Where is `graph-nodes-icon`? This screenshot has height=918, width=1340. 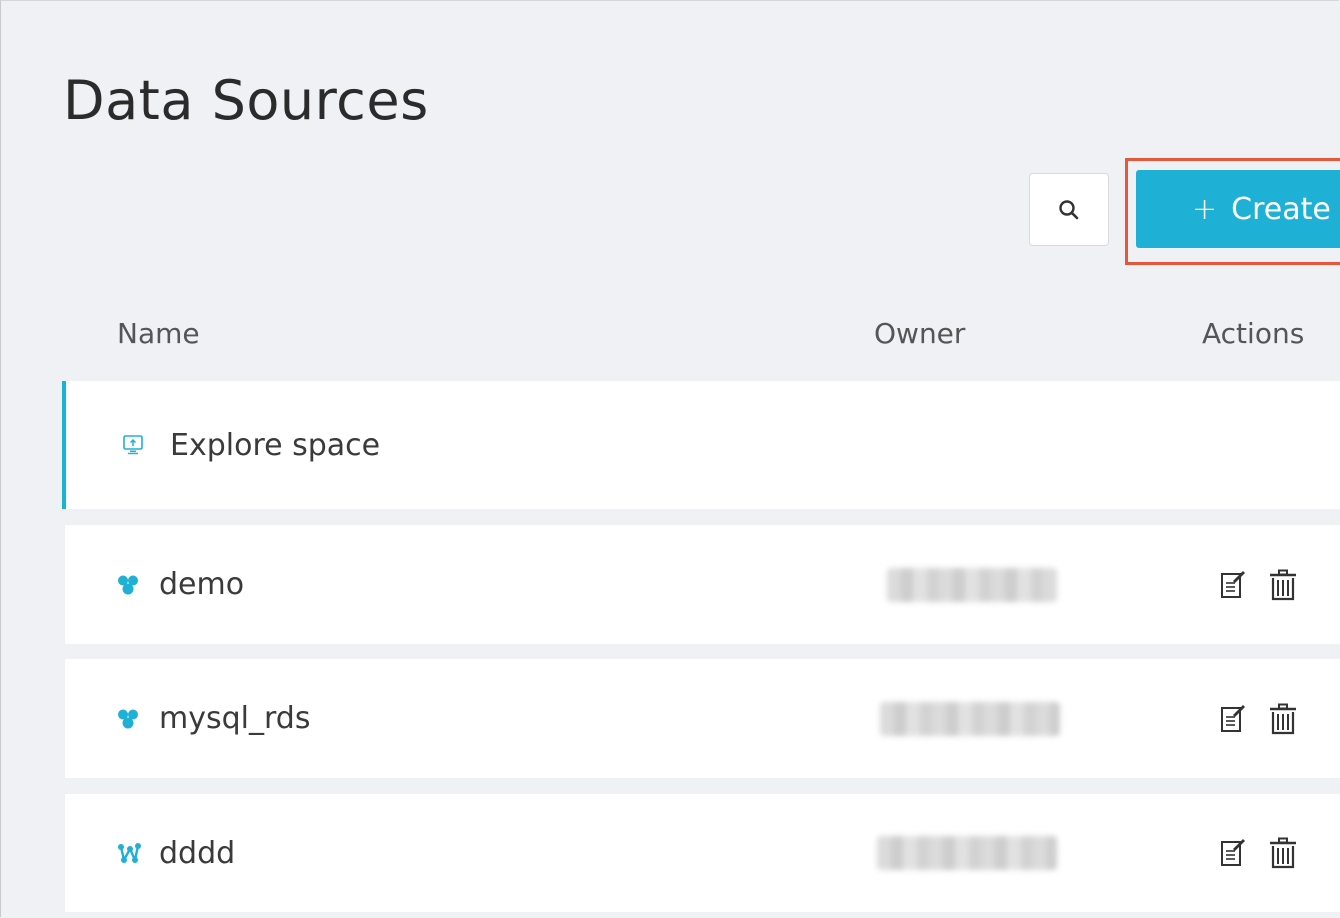
graph-nodes-icon is located at coordinates (129, 853).